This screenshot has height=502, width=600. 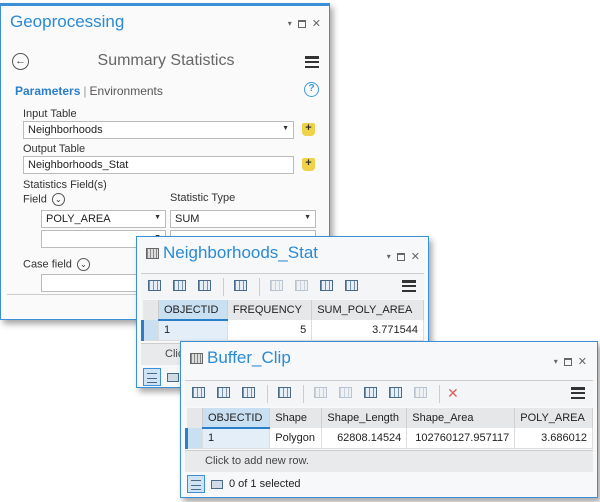 What do you see at coordinates (54, 149) in the screenshot?
I see `output-table-label: Output Table` at bounding box center [54, 149].